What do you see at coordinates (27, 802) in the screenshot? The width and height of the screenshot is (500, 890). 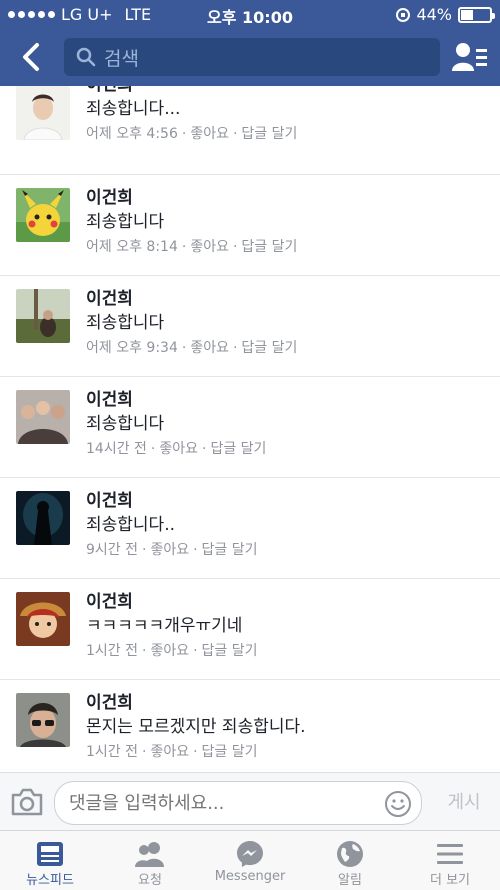 I see `camera-button` at bounding box center [27, 802].